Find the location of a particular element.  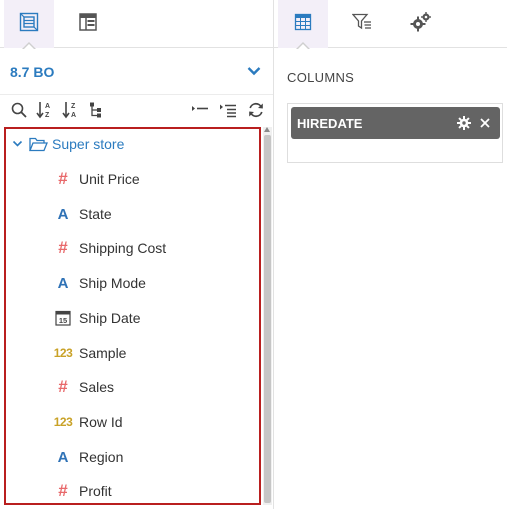

properties-panel-tabbar is located at coordinates (390, 25).